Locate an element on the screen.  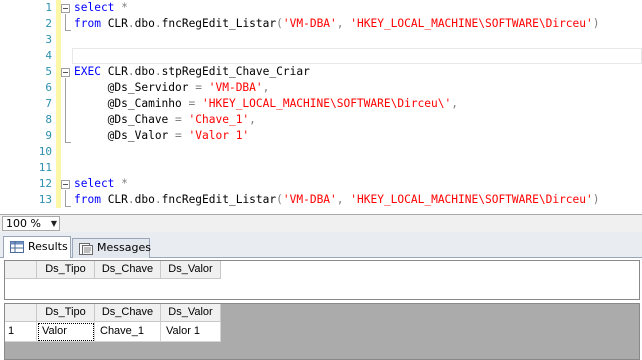
current-line-highlight is located at coordinates (357, 56).